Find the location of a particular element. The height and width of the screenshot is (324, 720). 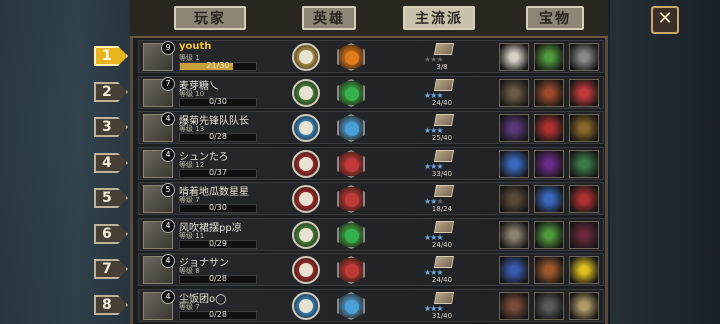

faction-score: 25/40 is located at coordinates (442, 138).